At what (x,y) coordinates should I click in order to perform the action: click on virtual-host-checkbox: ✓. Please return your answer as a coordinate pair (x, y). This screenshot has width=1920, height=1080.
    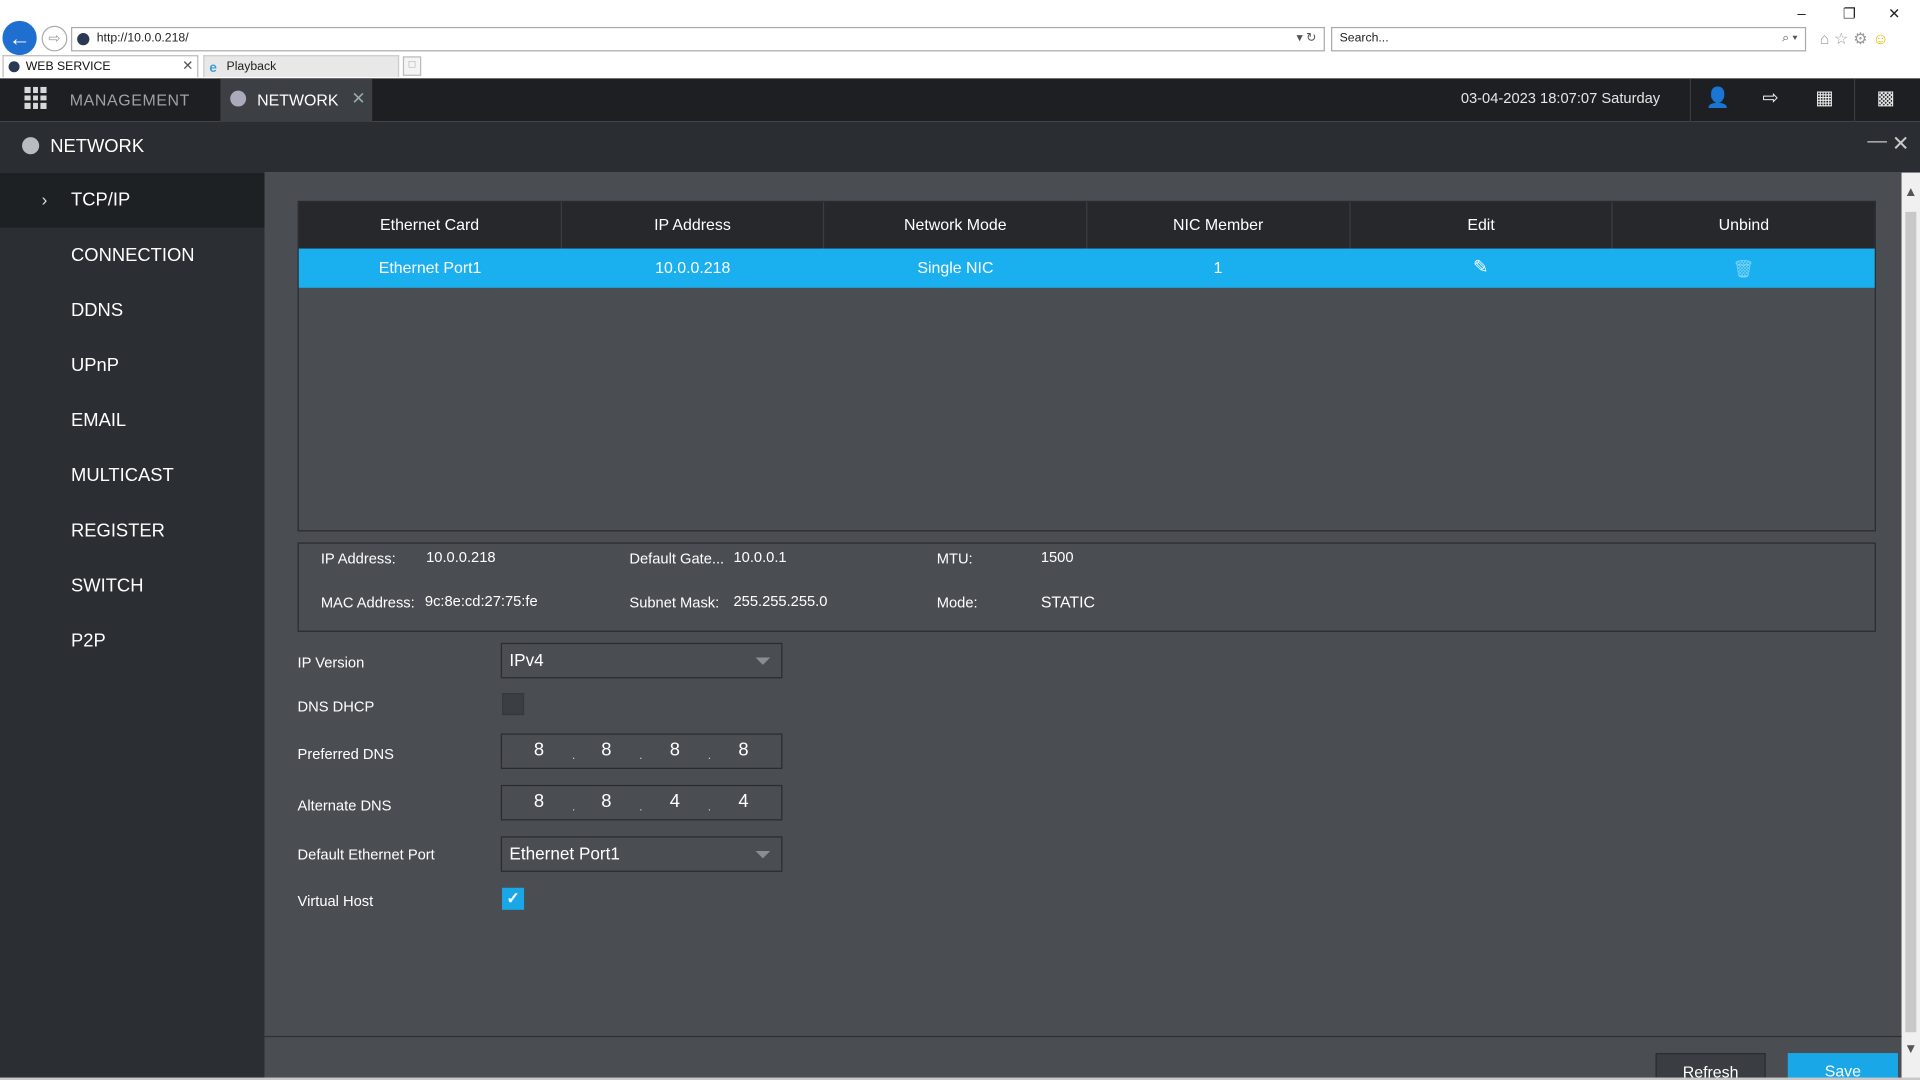
    Looking at the image, I should click on (513, 898).